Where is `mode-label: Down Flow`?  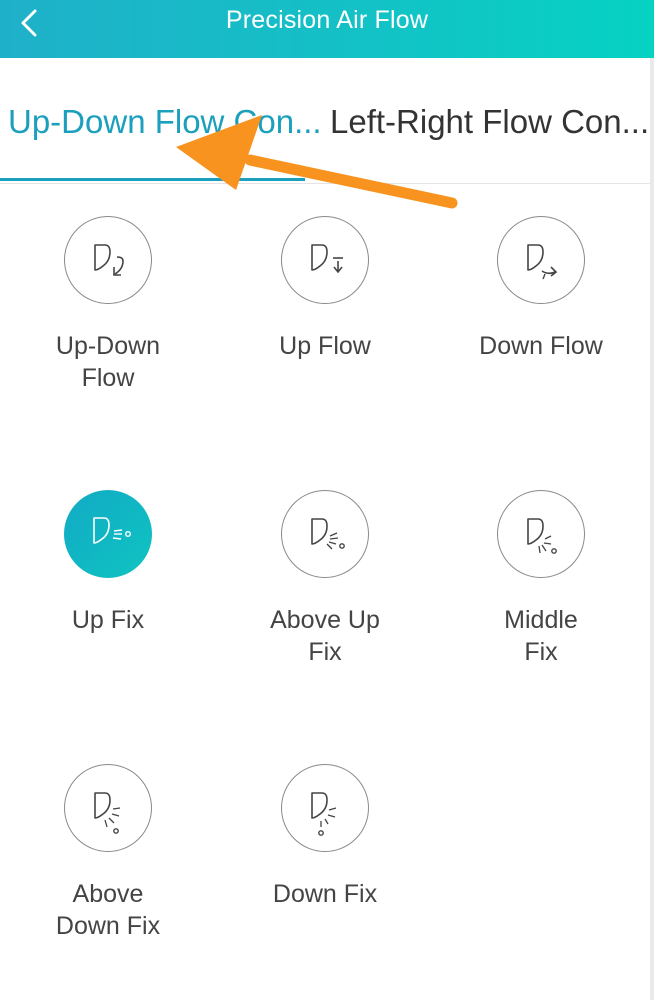 mode-label: Down Flow is located at coordinates (541, 346).